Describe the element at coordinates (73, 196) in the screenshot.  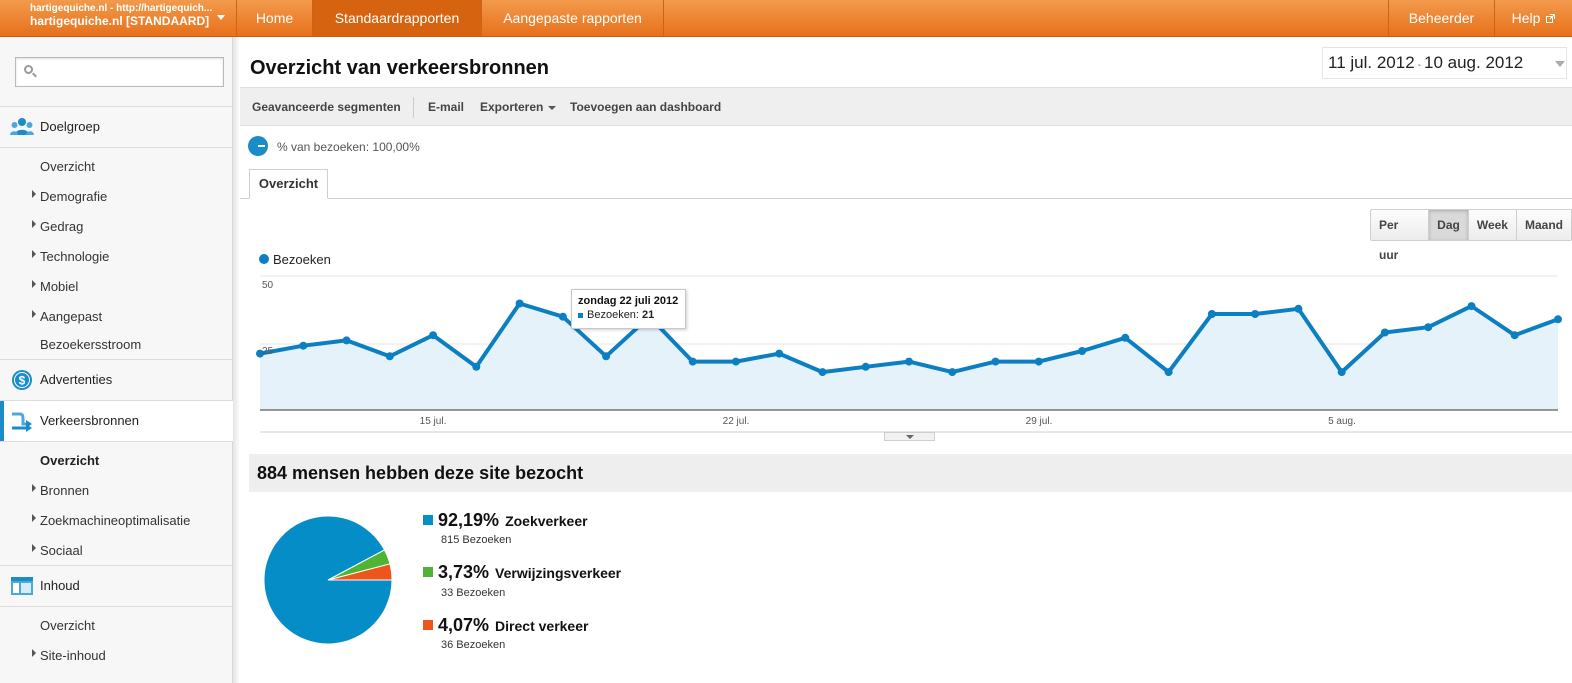
I see `sidebar-item-demographics: Demografie` at that location.